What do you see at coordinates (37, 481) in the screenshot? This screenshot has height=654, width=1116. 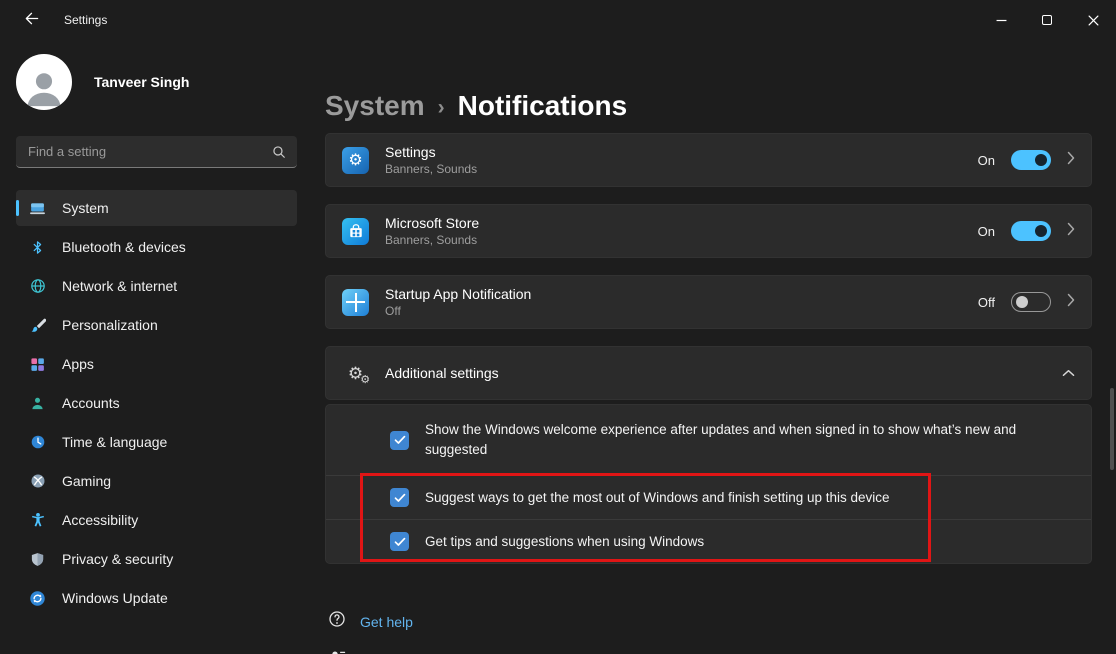 I see `xbox-sphere-icon` at bounding box center [37, 481].